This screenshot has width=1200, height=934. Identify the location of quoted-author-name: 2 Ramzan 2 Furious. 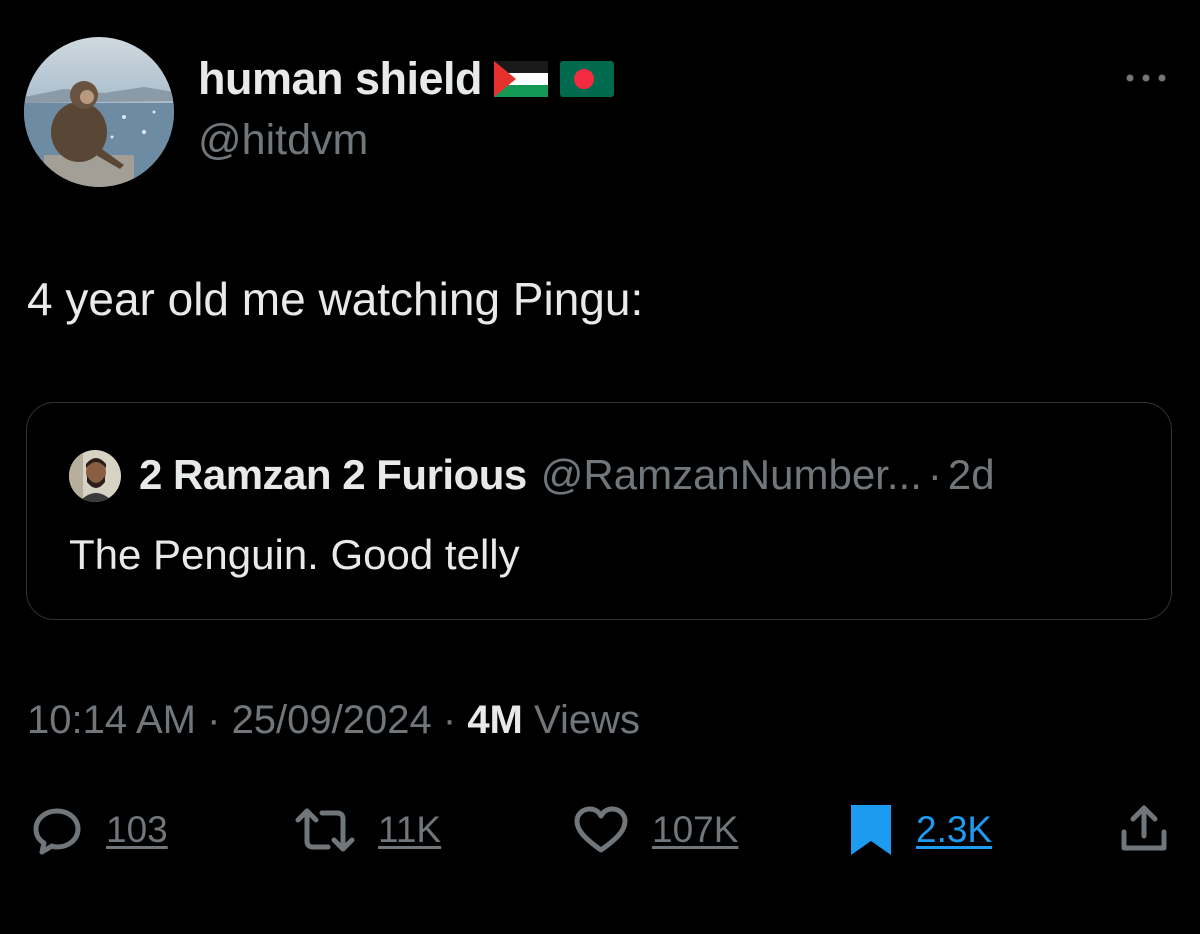
(333, 475).